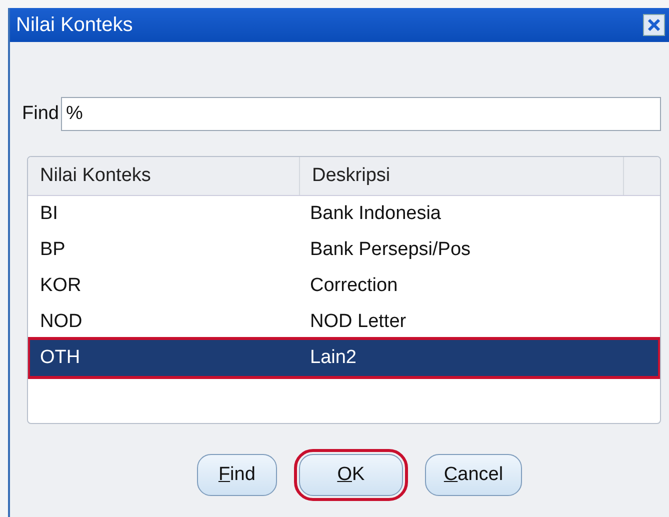  I want to click on find-field: %, so click(360, 114).